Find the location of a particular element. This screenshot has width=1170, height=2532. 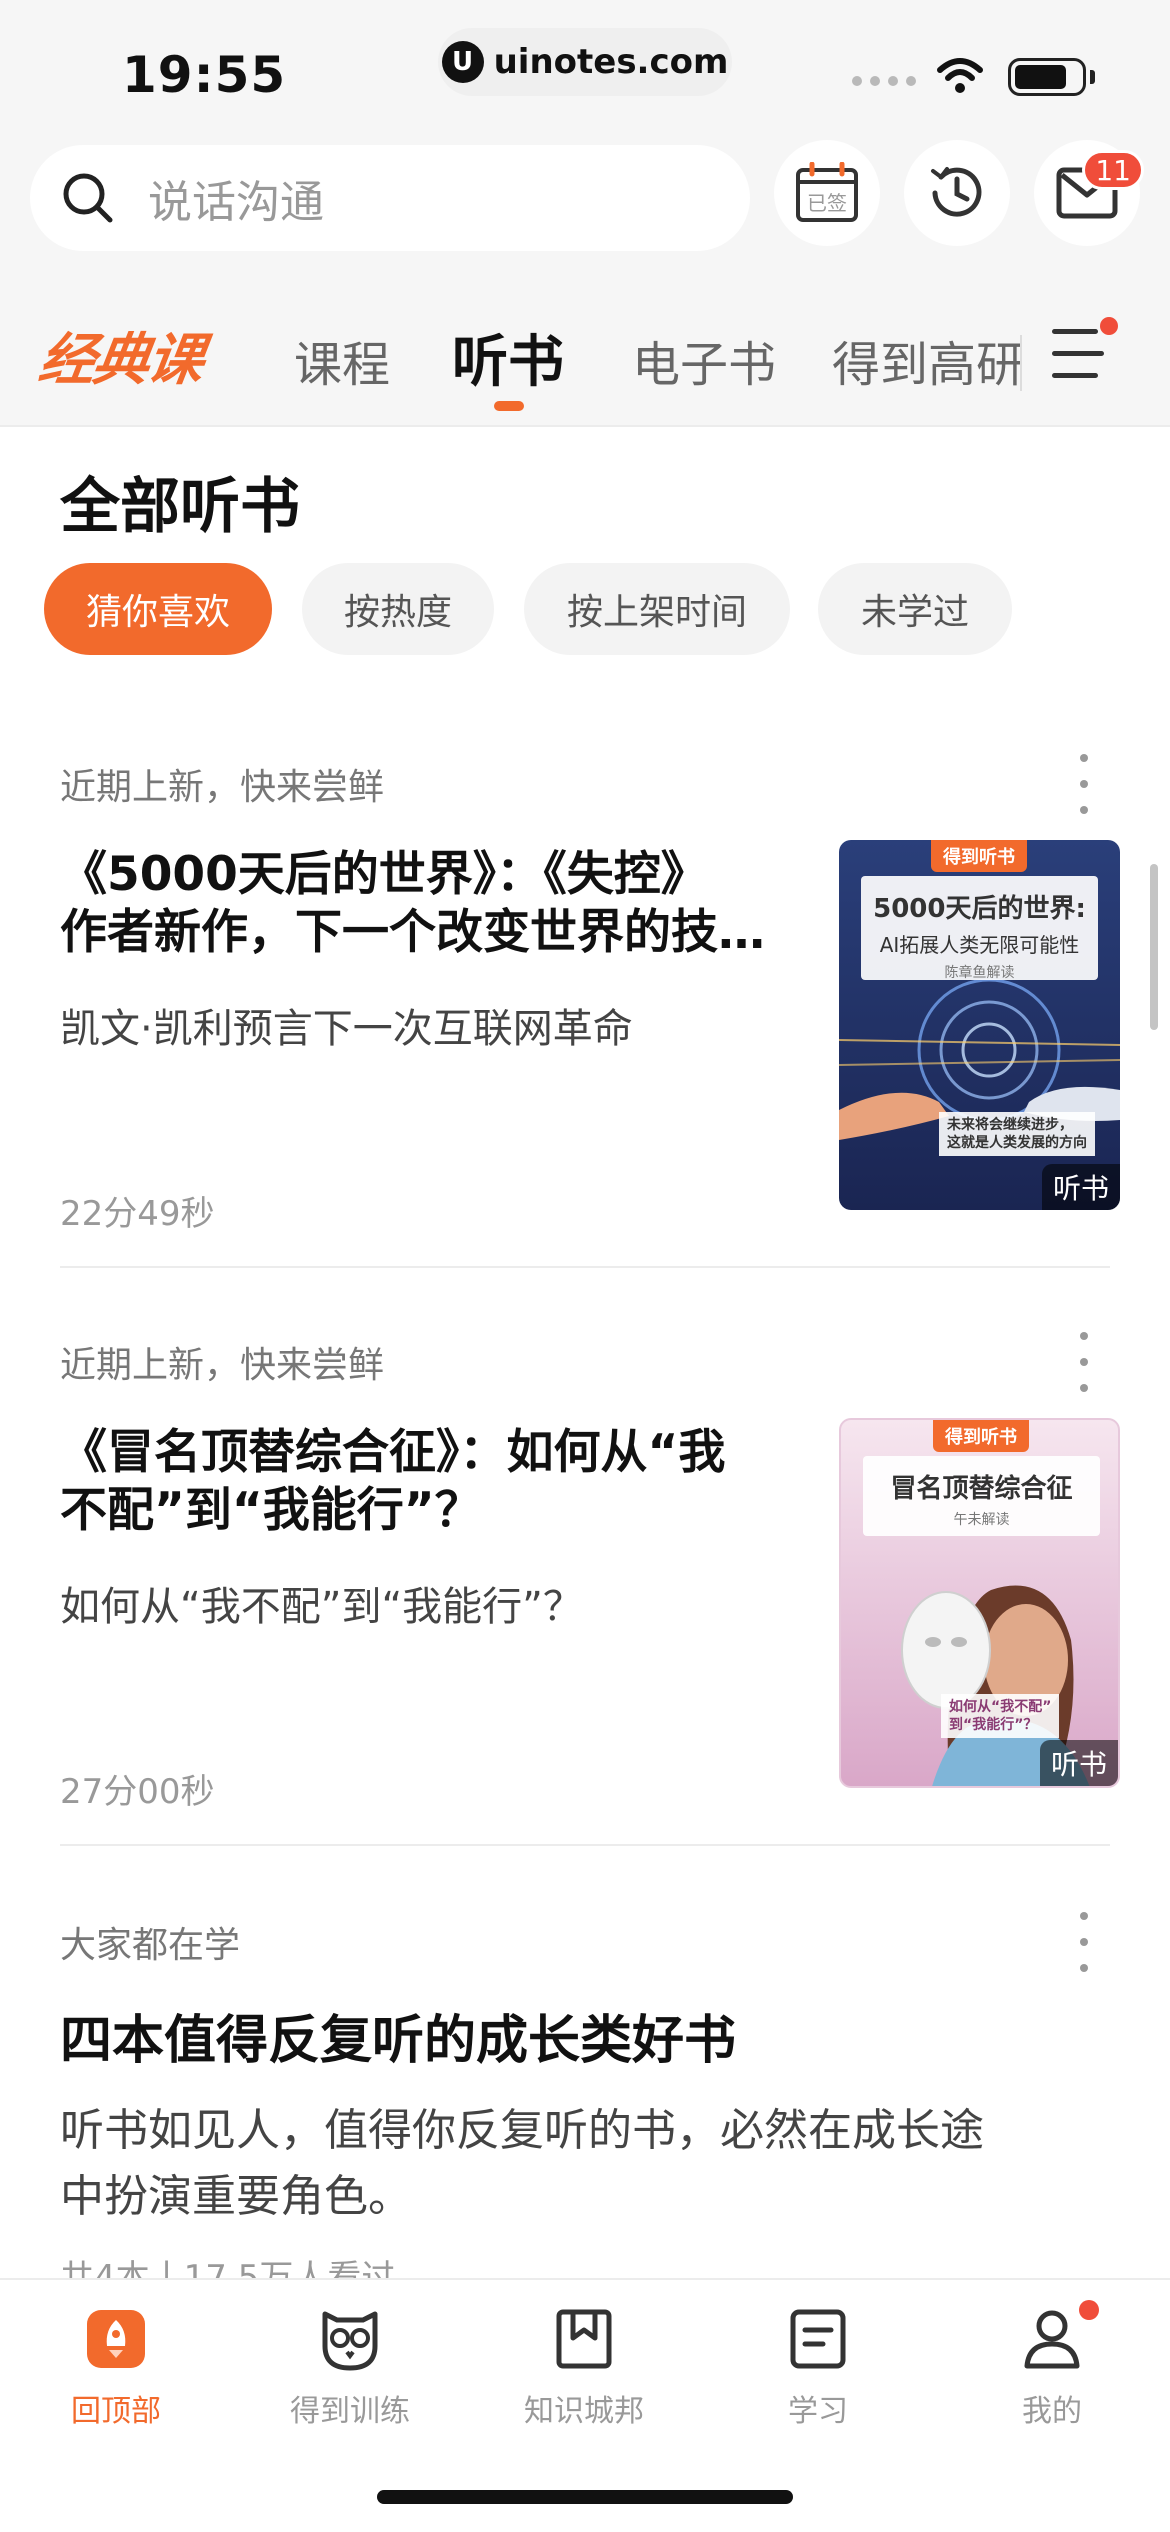

filter-chip-popularity: 按热度 is located at coordinates (398, 609).